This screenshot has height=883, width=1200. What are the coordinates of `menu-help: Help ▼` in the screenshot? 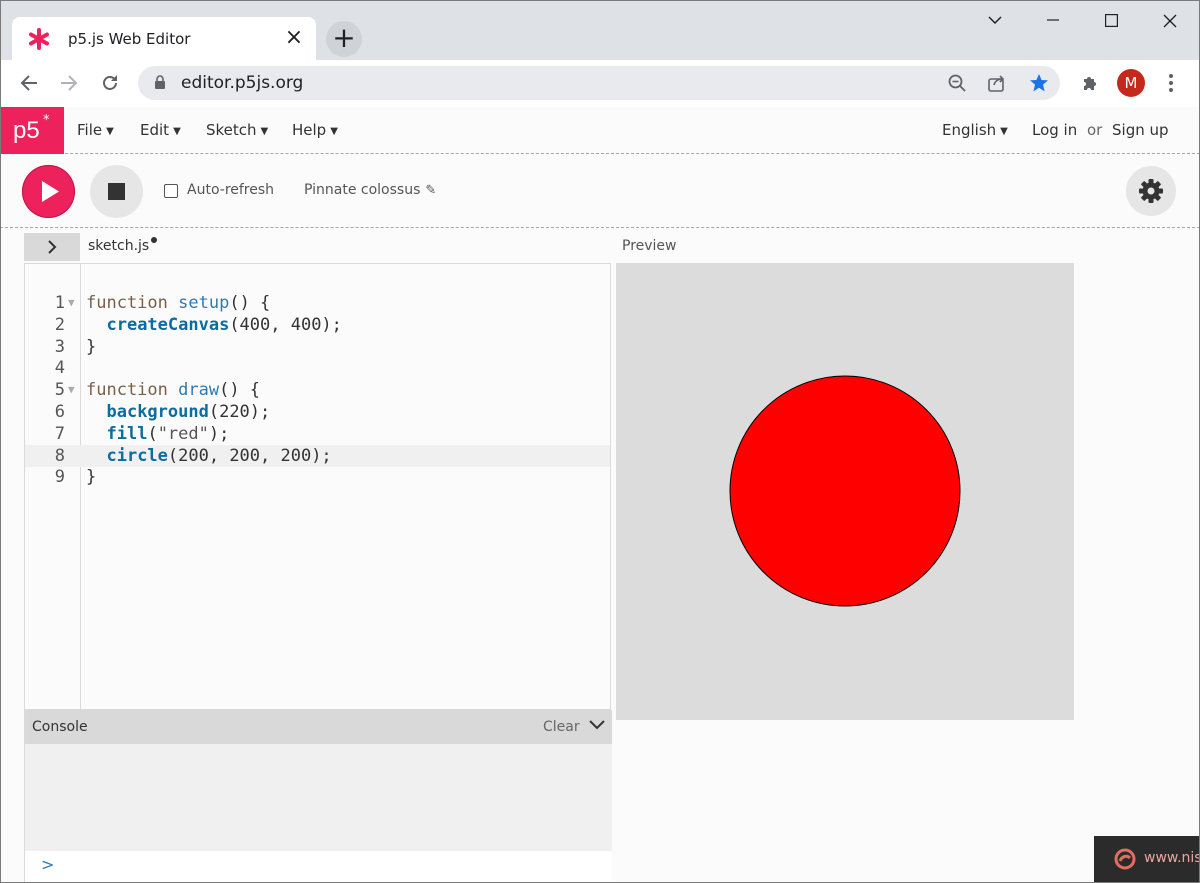 It's located at (315, 130).